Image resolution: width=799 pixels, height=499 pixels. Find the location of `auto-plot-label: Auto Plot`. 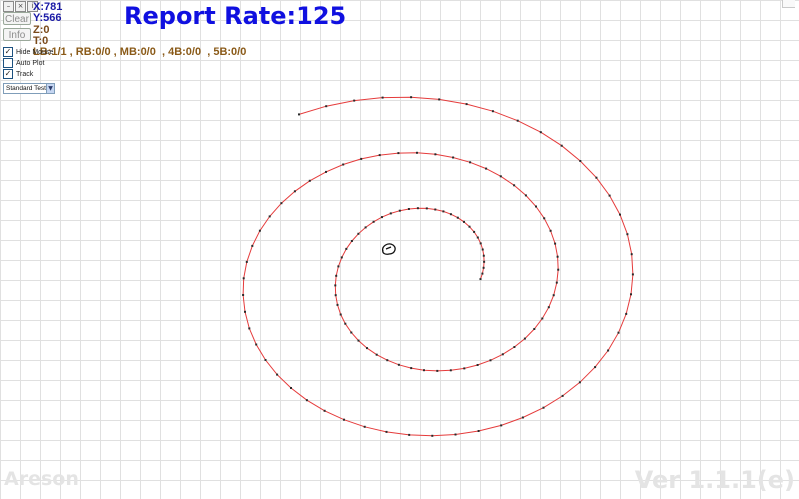

auto-plot-label: Auto Plot is located at coordinates (30, 63).